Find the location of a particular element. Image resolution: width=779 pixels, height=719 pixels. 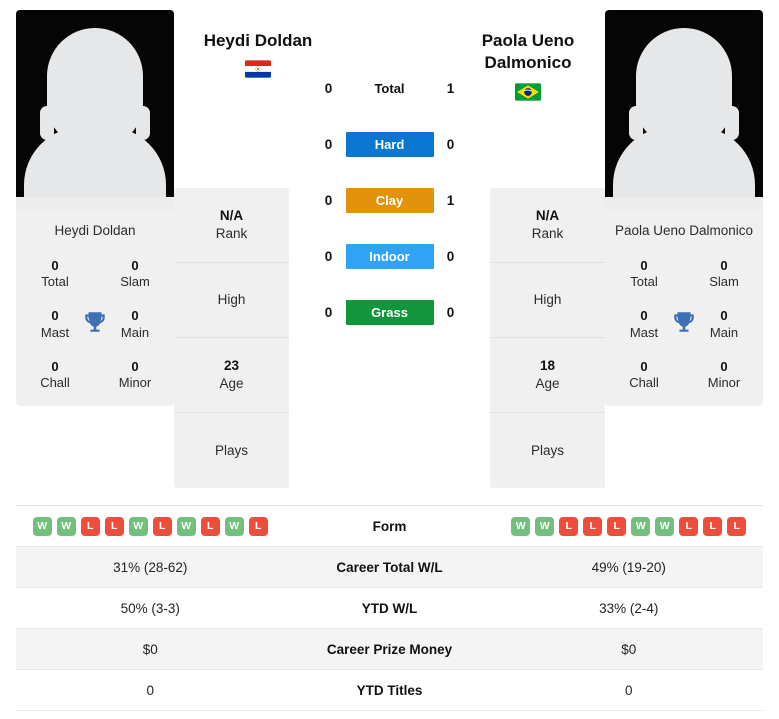

table-row: 0 YTD Titles 0 is located at coordinates (389, 690).